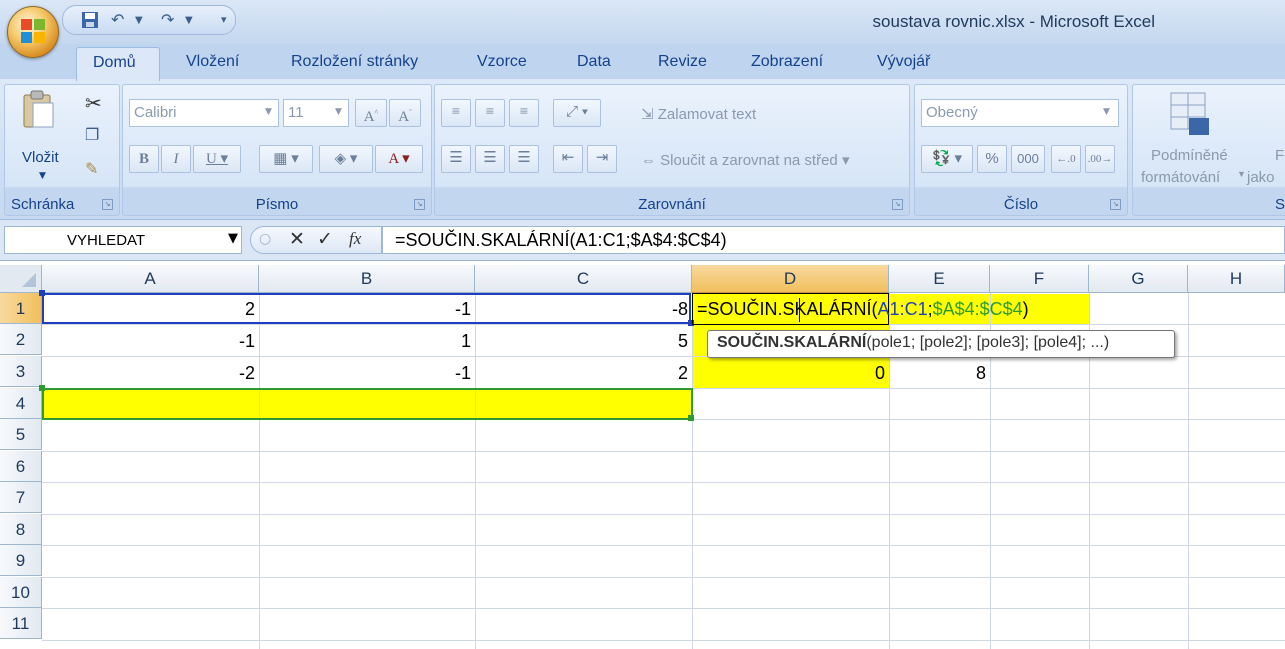  I want to click on underline-icon: U ▾, so click(217, 159).